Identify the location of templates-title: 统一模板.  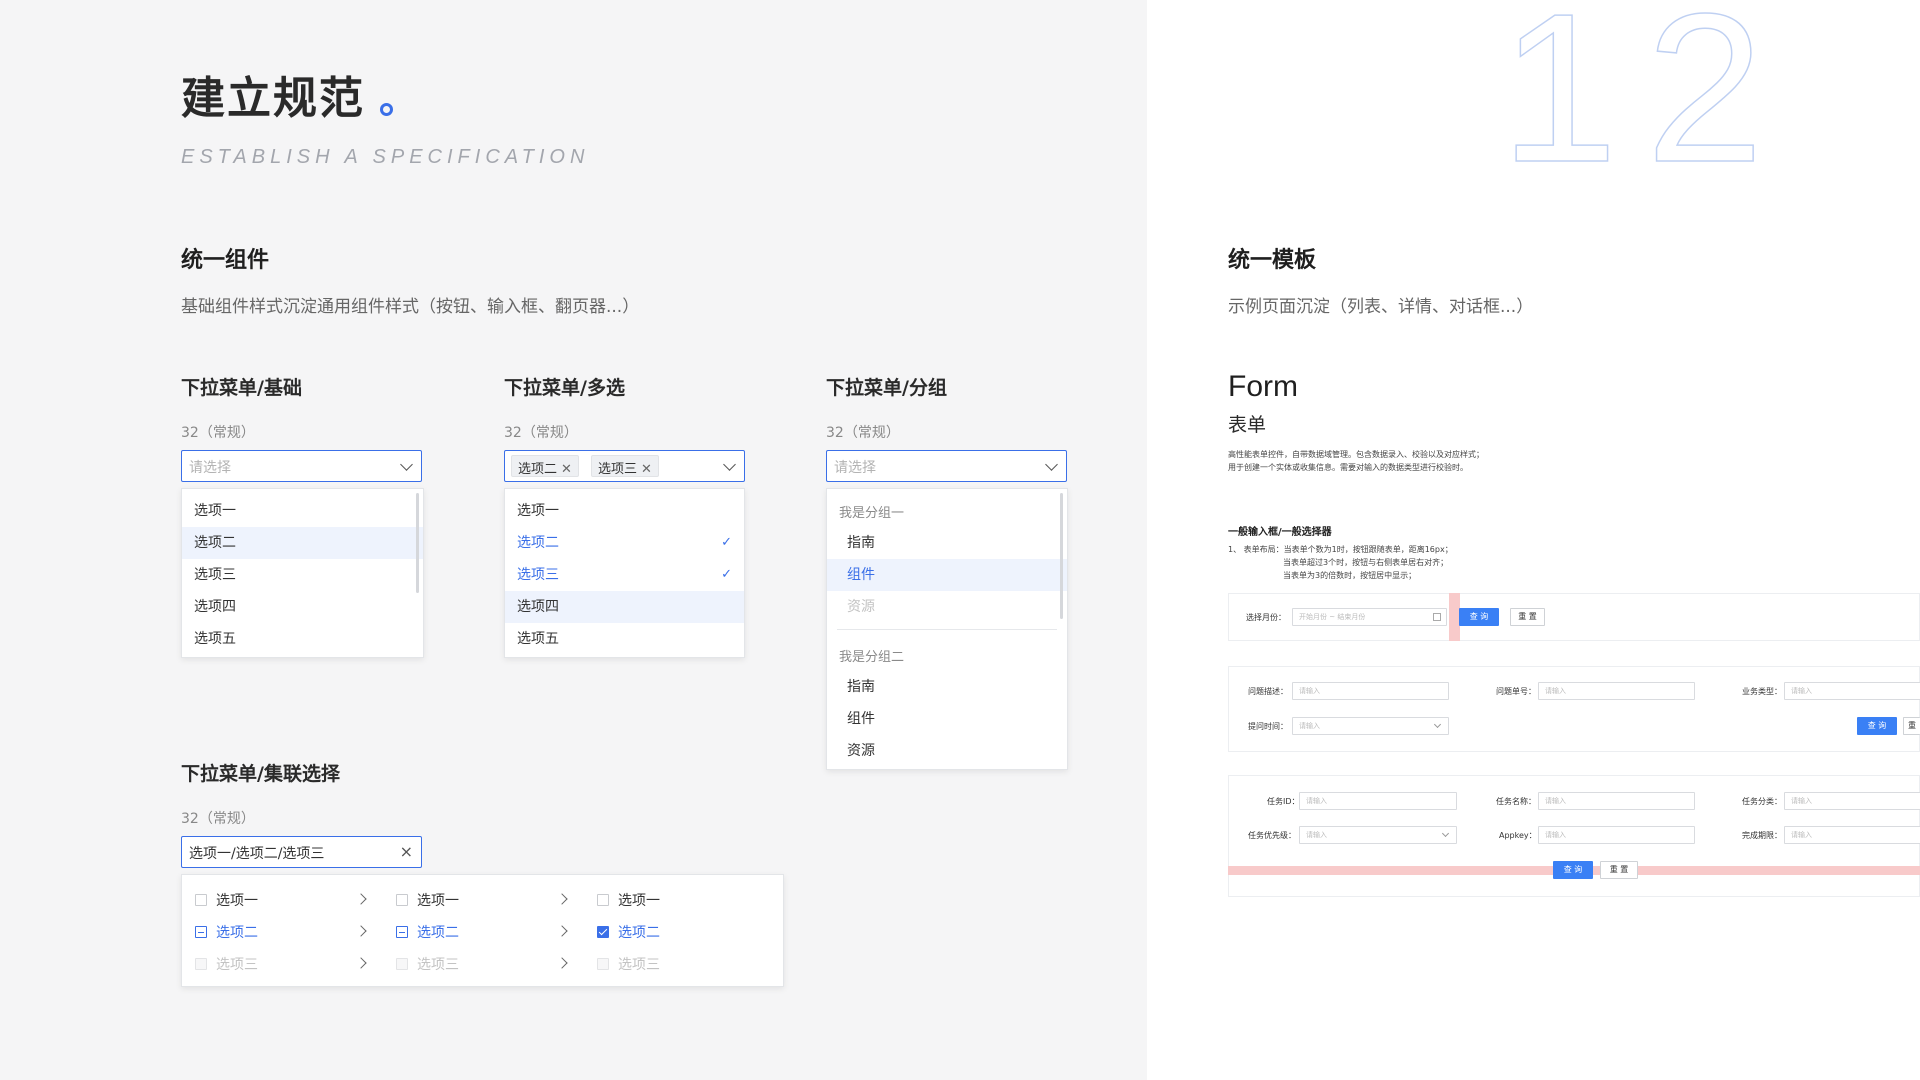
(1272, 260).